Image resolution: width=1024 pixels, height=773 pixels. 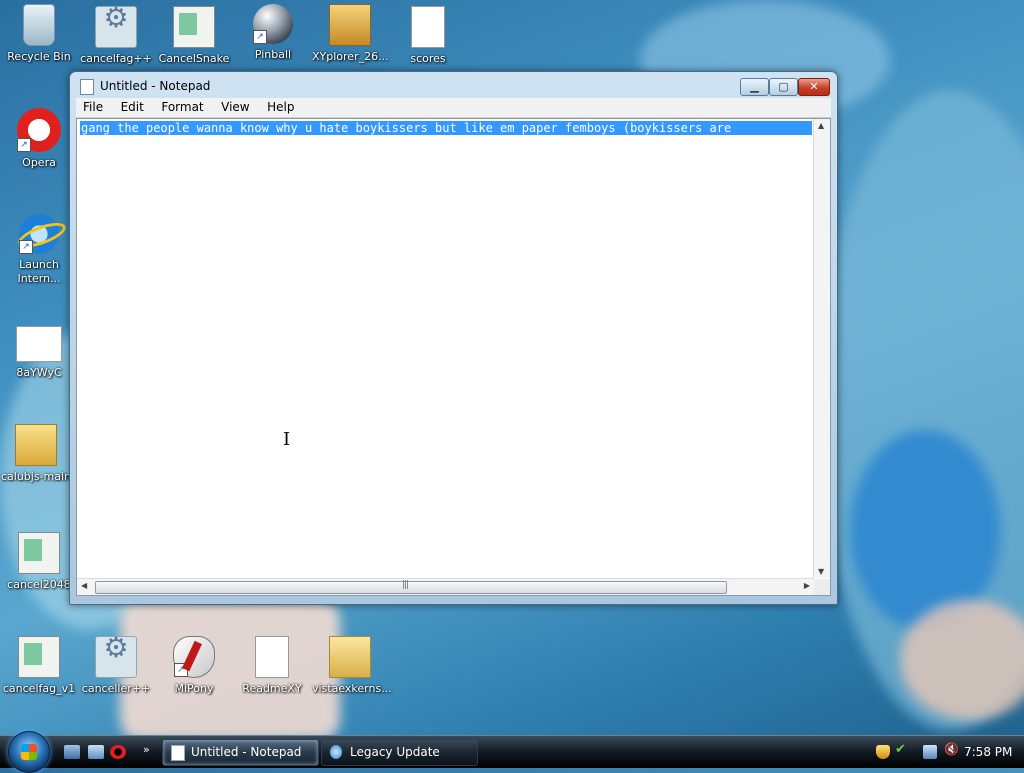 What do you see at coordinates (182, 107) in the screenshot?
I see `menu-format: Format` at bounding box center [182, 107].